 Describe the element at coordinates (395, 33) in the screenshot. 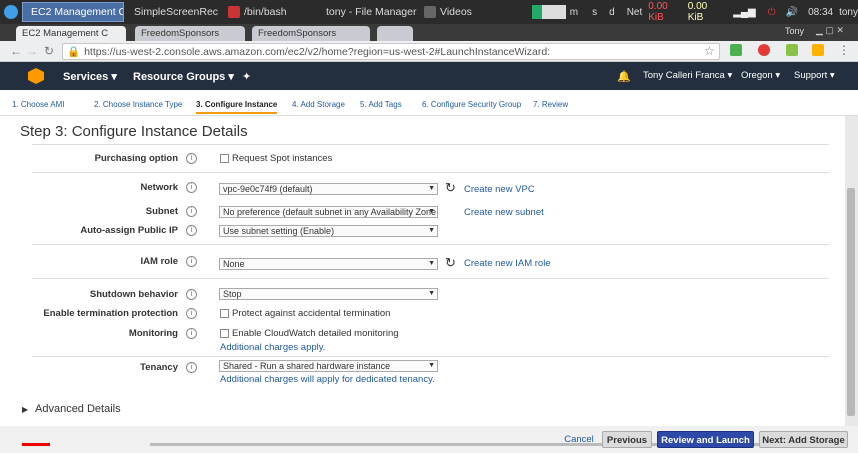

I see `new-tab-button` at that location.